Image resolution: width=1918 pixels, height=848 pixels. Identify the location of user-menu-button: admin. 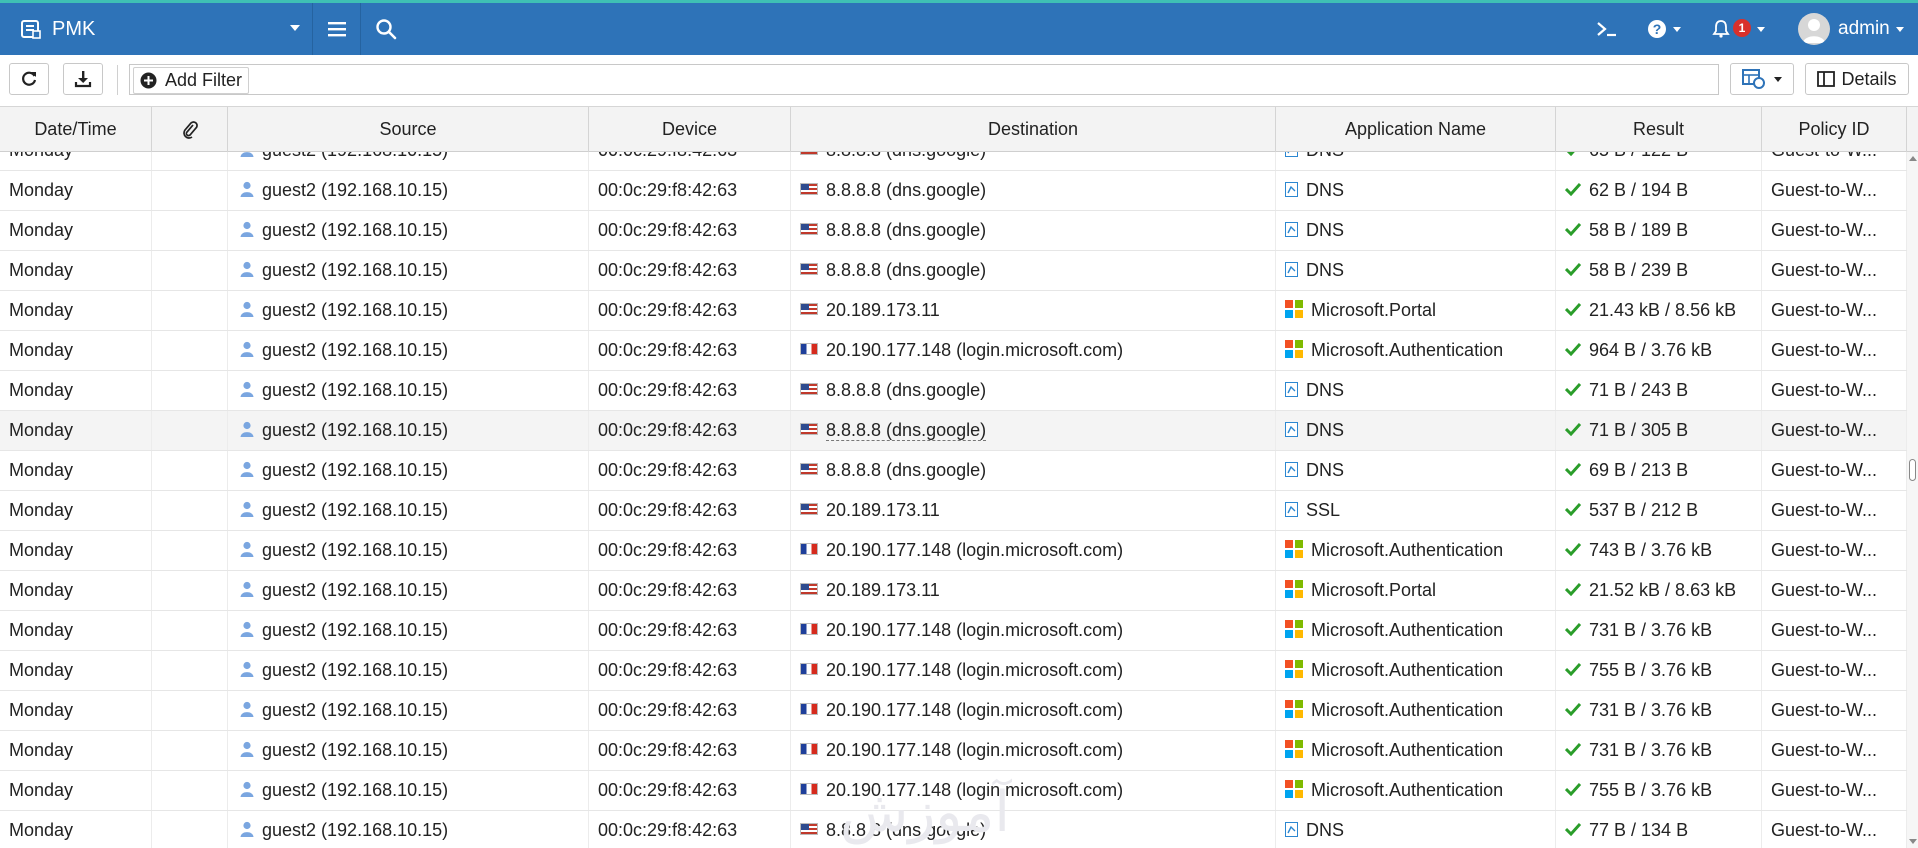
(1851, 29).